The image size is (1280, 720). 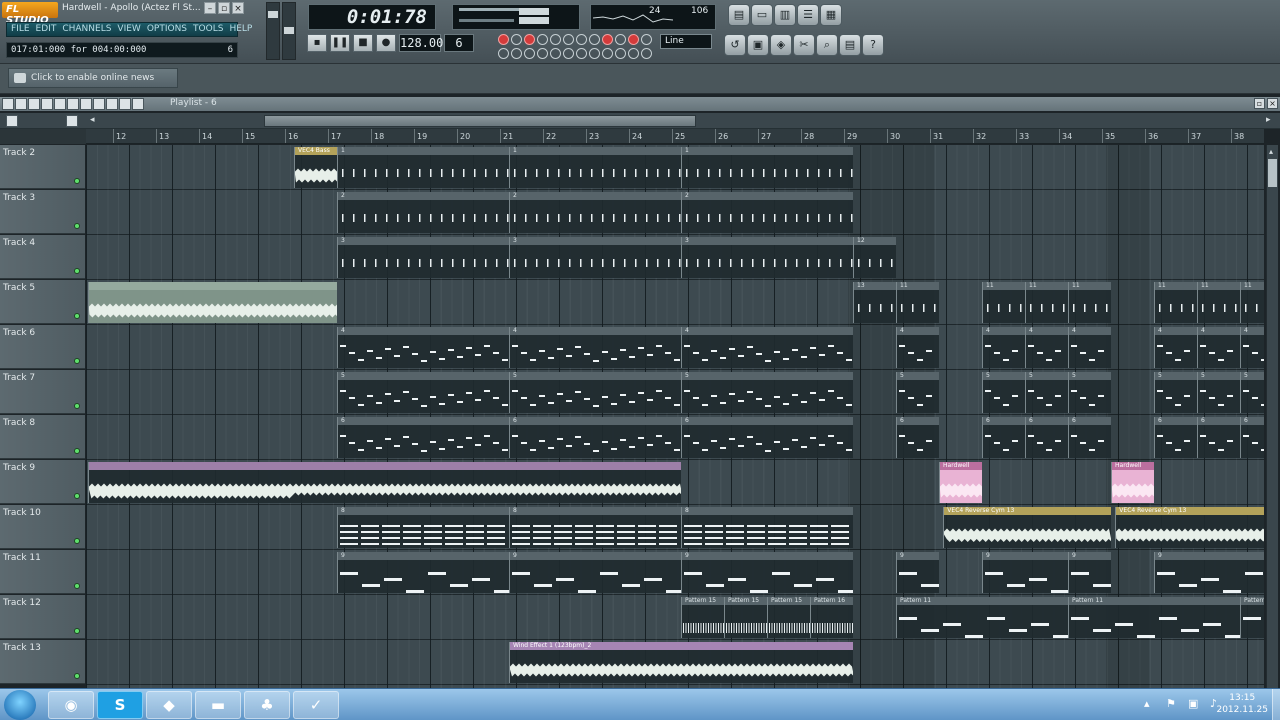 I want to click on fl-icon: ♣, so click(x=267, y=705).